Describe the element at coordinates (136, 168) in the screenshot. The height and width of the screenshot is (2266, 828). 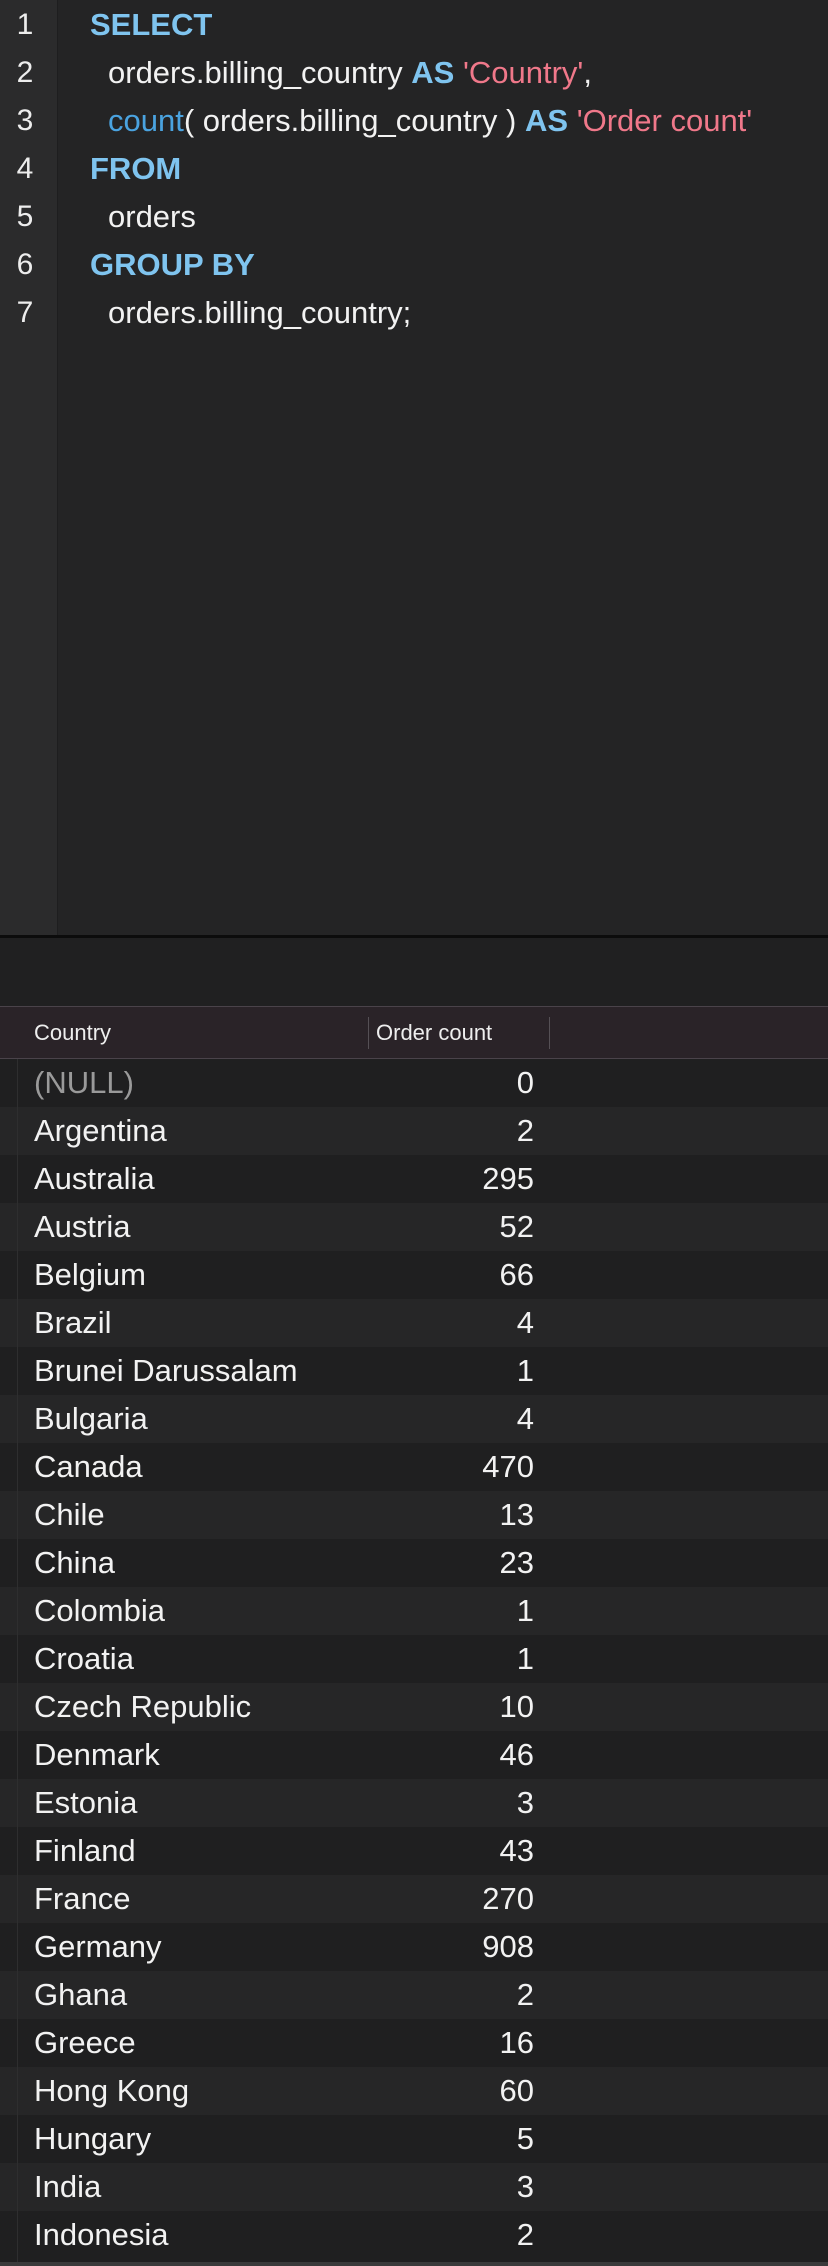
I see `sql-keyword: FROM` at that location.